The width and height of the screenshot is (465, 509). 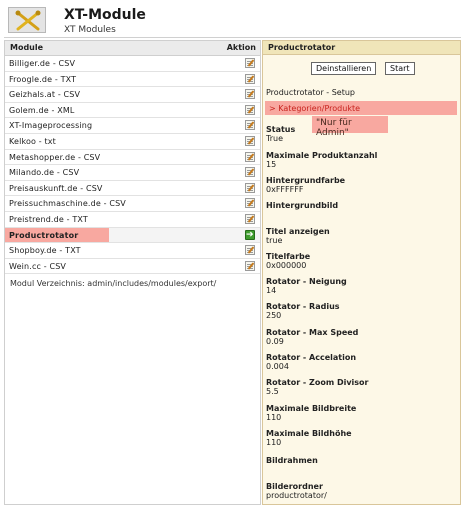 I want to click on field-value: productrotator/, so click(x=296, y=495).